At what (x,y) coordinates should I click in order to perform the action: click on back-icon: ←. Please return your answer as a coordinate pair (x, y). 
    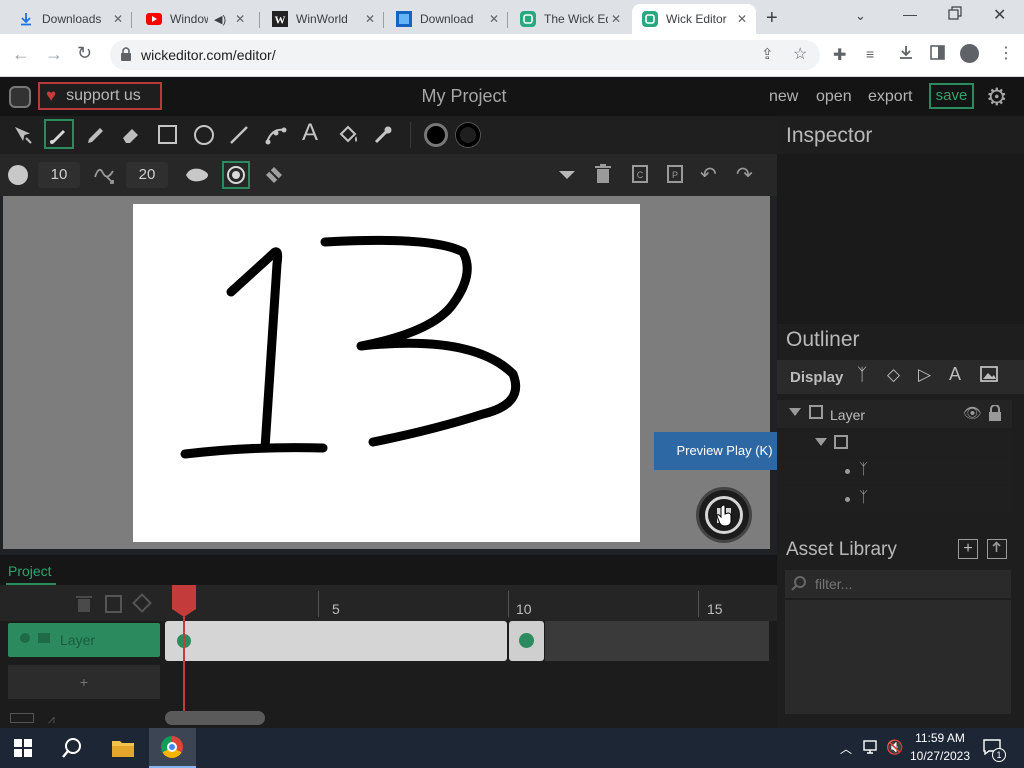
    Looking at the image, I should click on (21, 54).